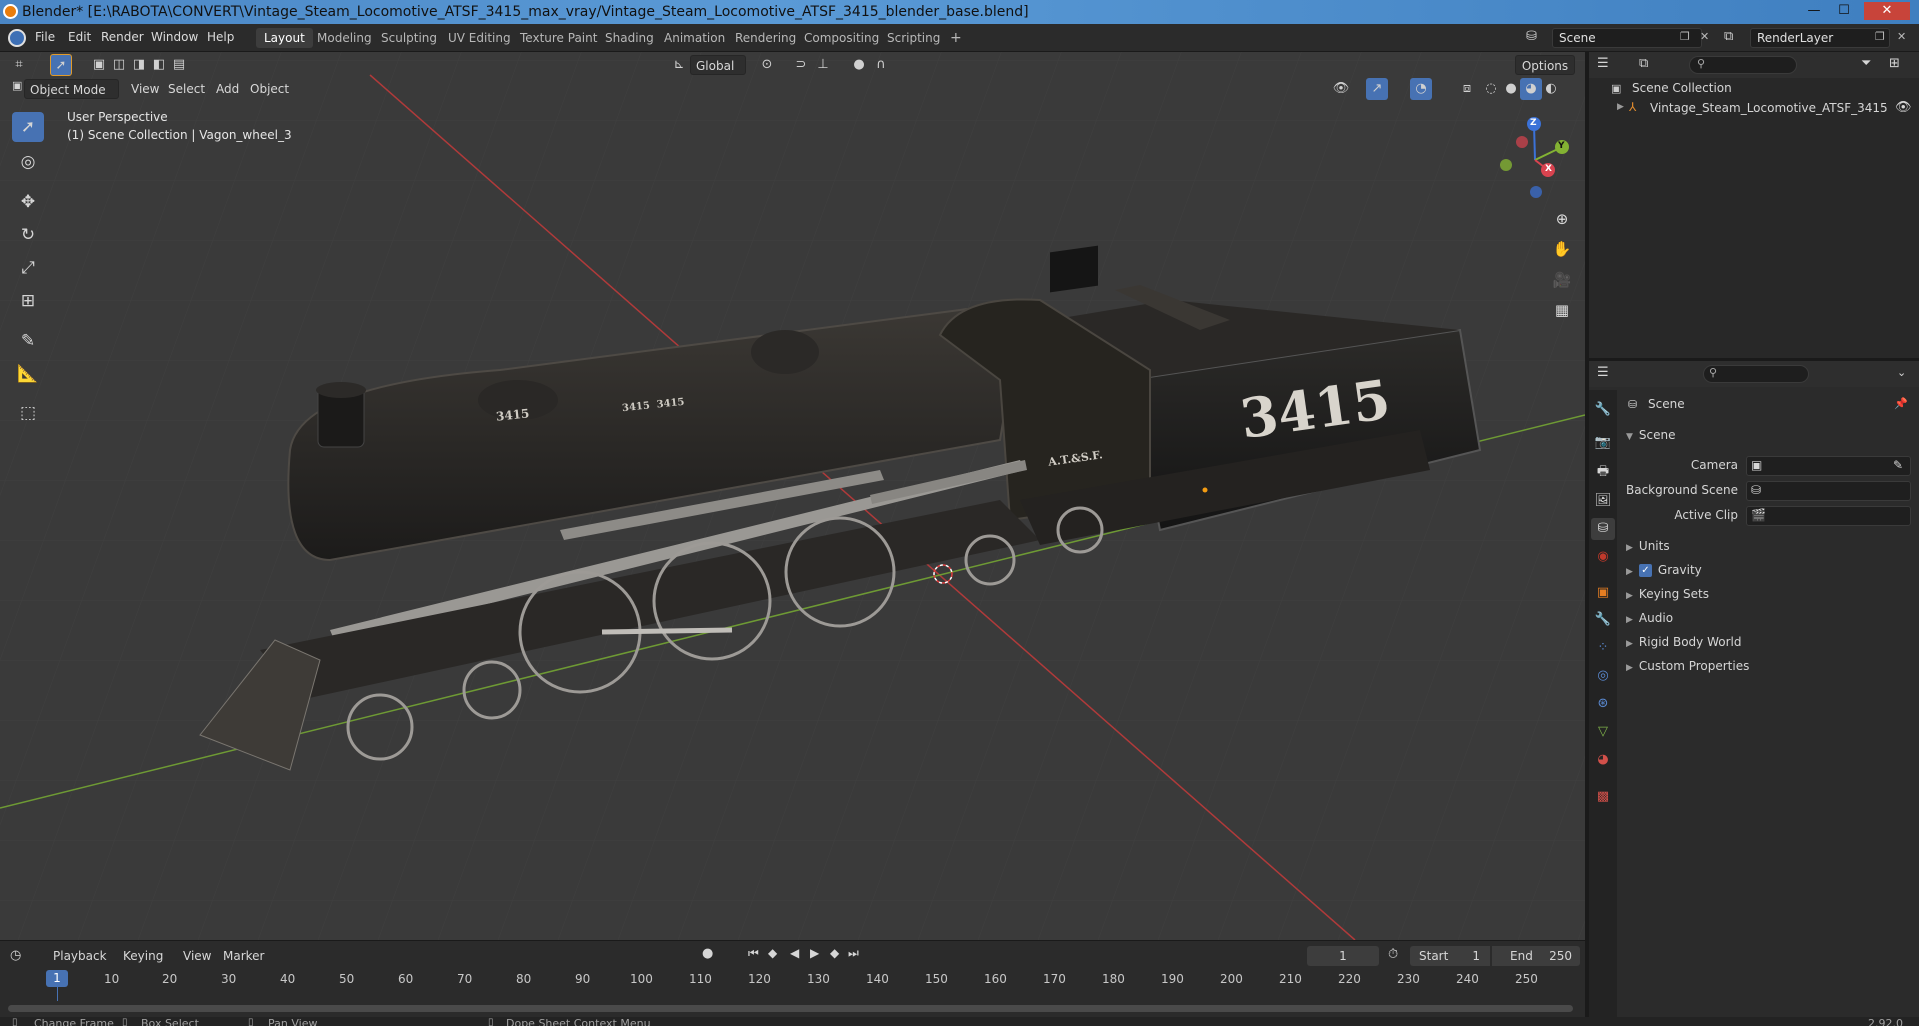 This screenshot has height=1026, width=1919. Describe the element at coordinates (694, 38) in the screenshot. I see `tab-animation: Animation` at that location.